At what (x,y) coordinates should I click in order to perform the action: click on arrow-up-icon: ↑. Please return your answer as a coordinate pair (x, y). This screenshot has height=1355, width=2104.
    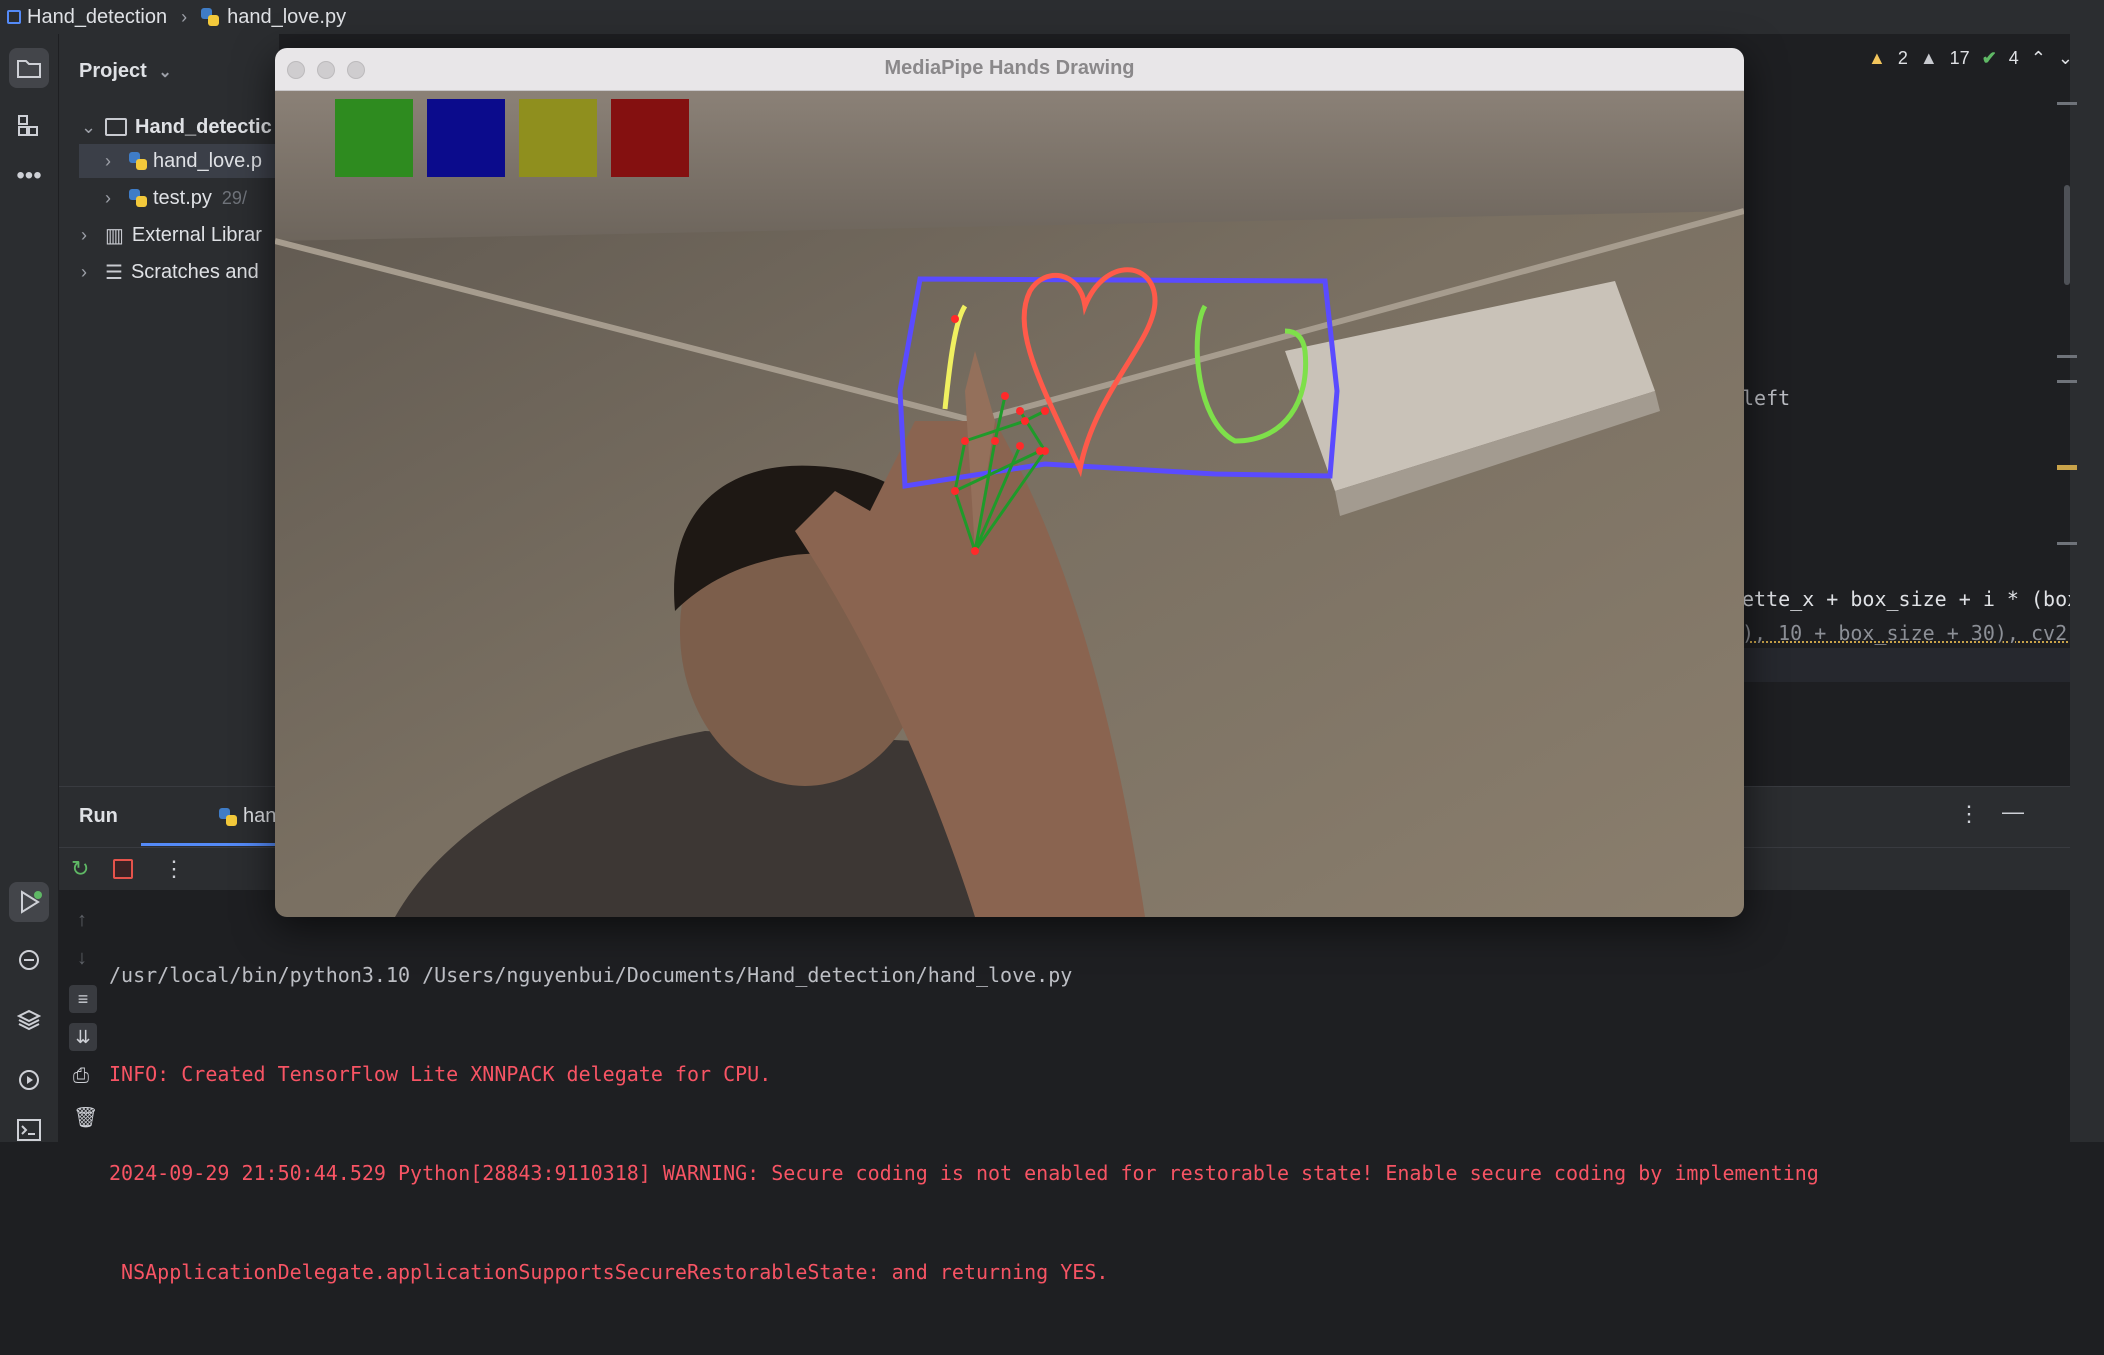
    Looking at the image, I should click on (82, 920).